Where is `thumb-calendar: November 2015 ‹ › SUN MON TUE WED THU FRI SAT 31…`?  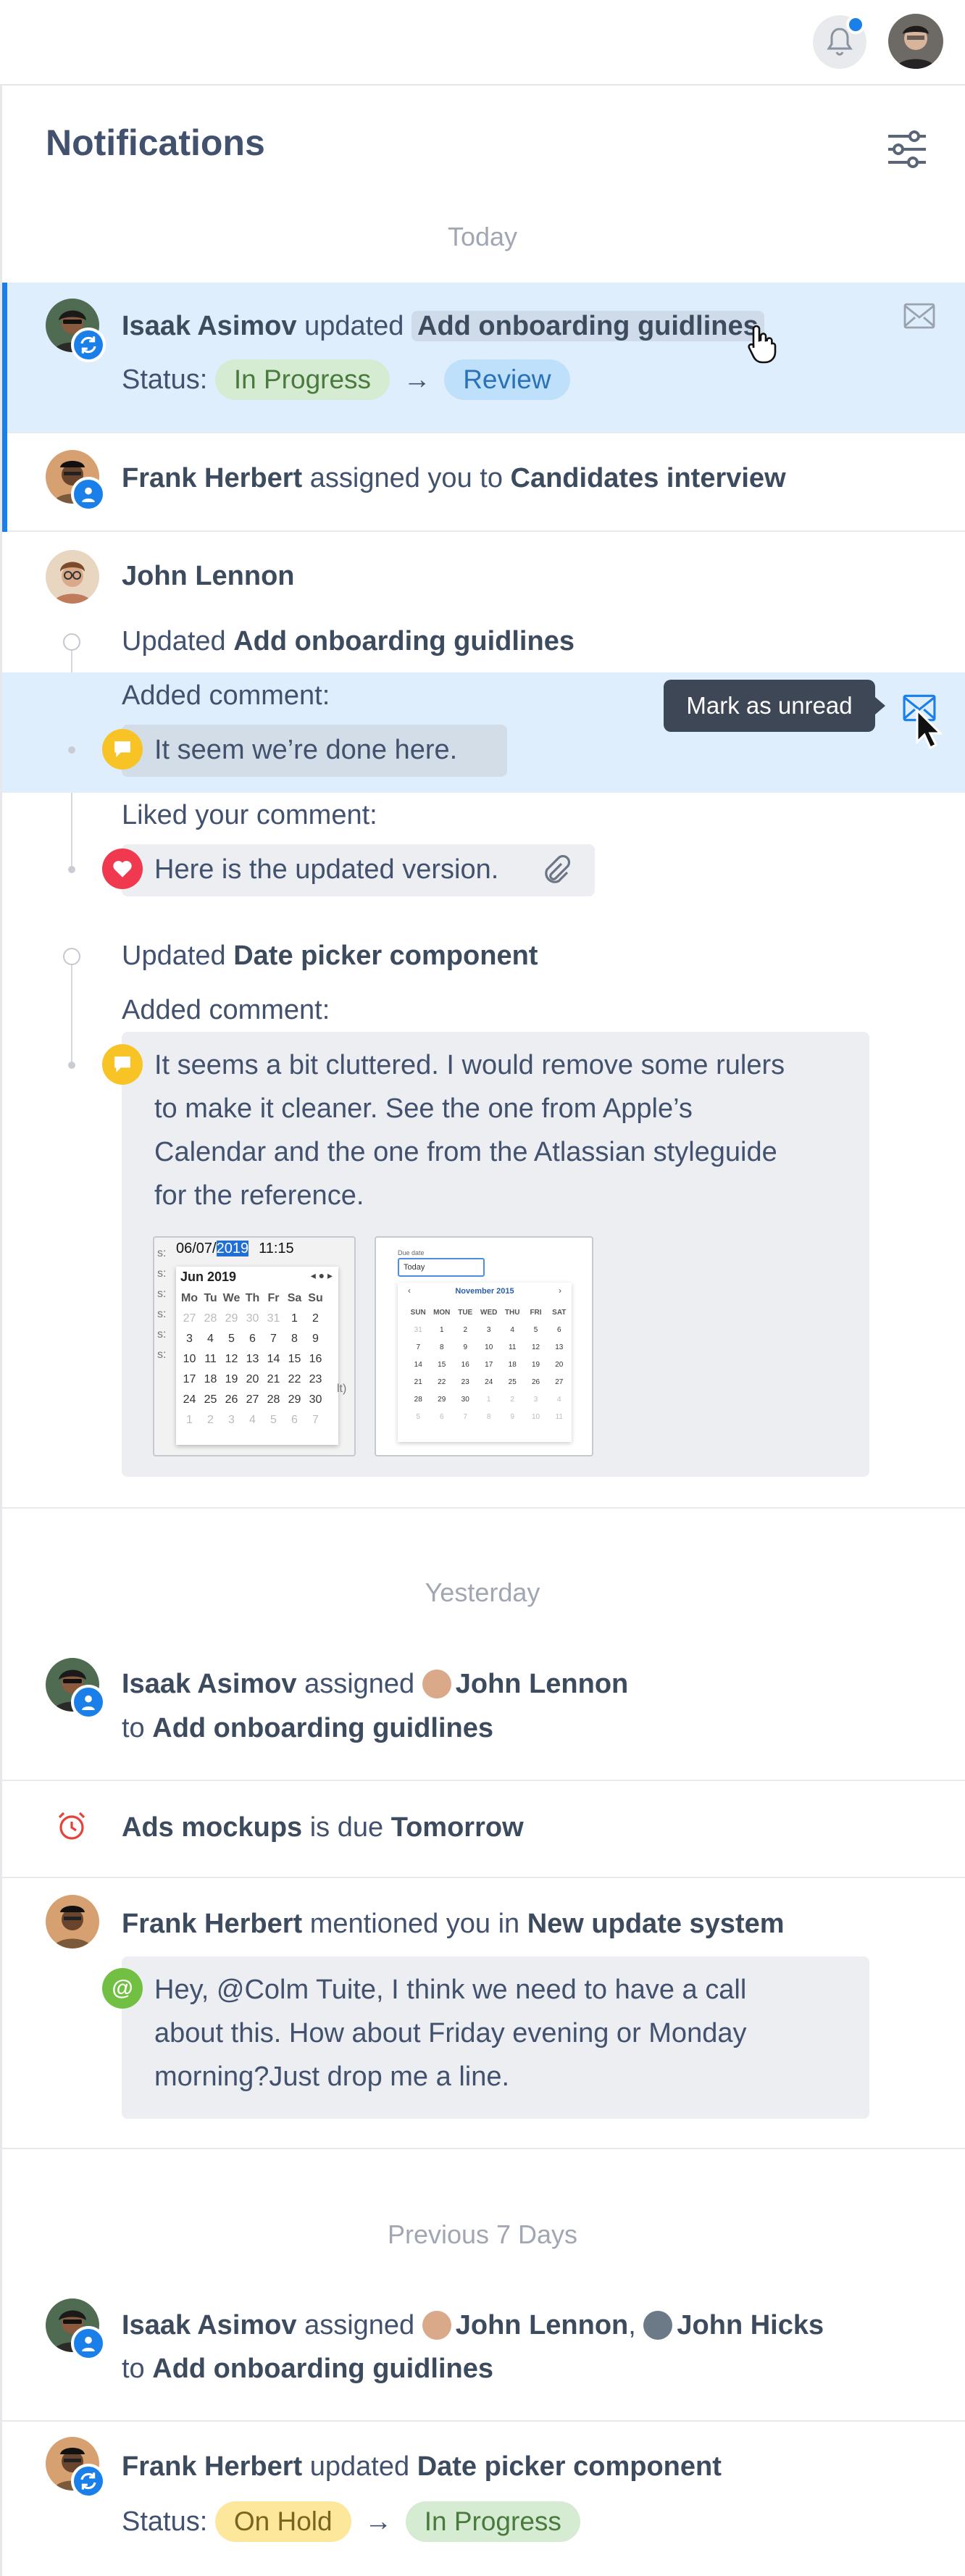 thumb-calendar: November 2015 ‹ › SUN MON TUE WED THU FRI SAT 31… is located at coordinates (485, 1362).